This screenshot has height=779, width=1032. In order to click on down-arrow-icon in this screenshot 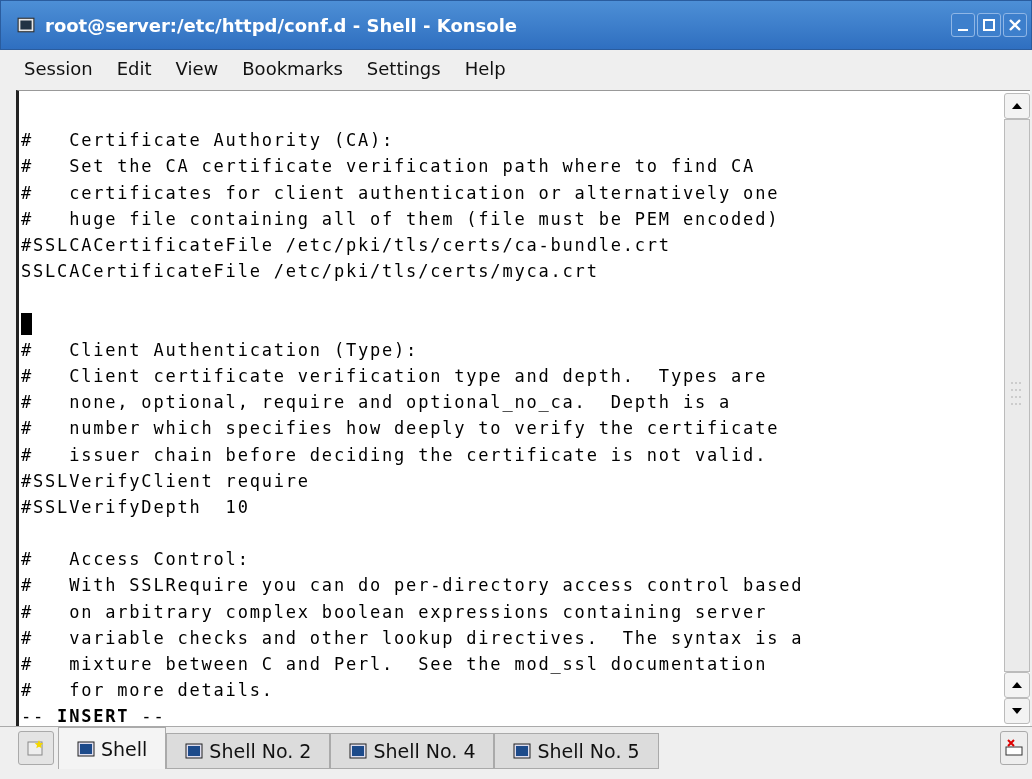, I will do `click(1017, 711)`.